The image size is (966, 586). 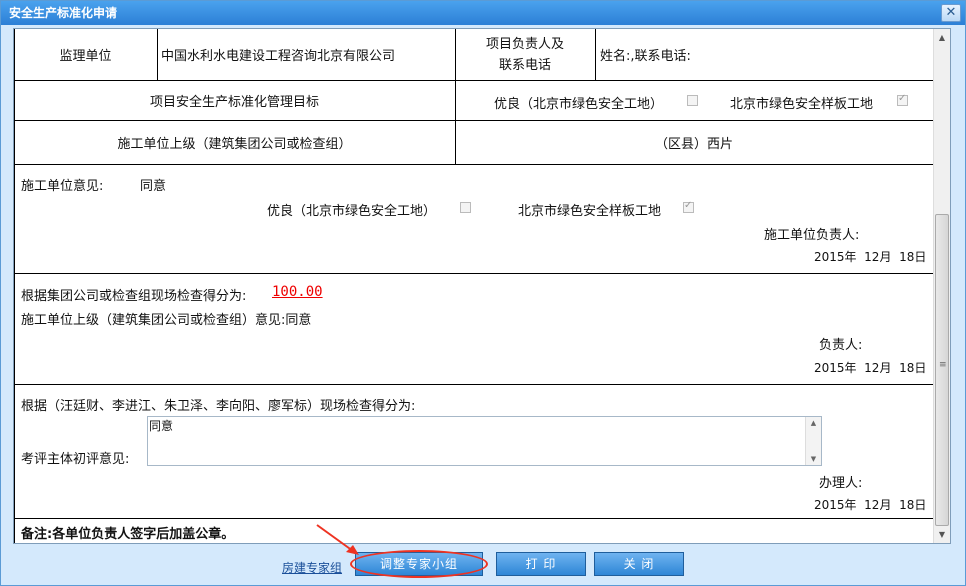 I want to click on close-icon: ✕, so click(x=951, y=13).